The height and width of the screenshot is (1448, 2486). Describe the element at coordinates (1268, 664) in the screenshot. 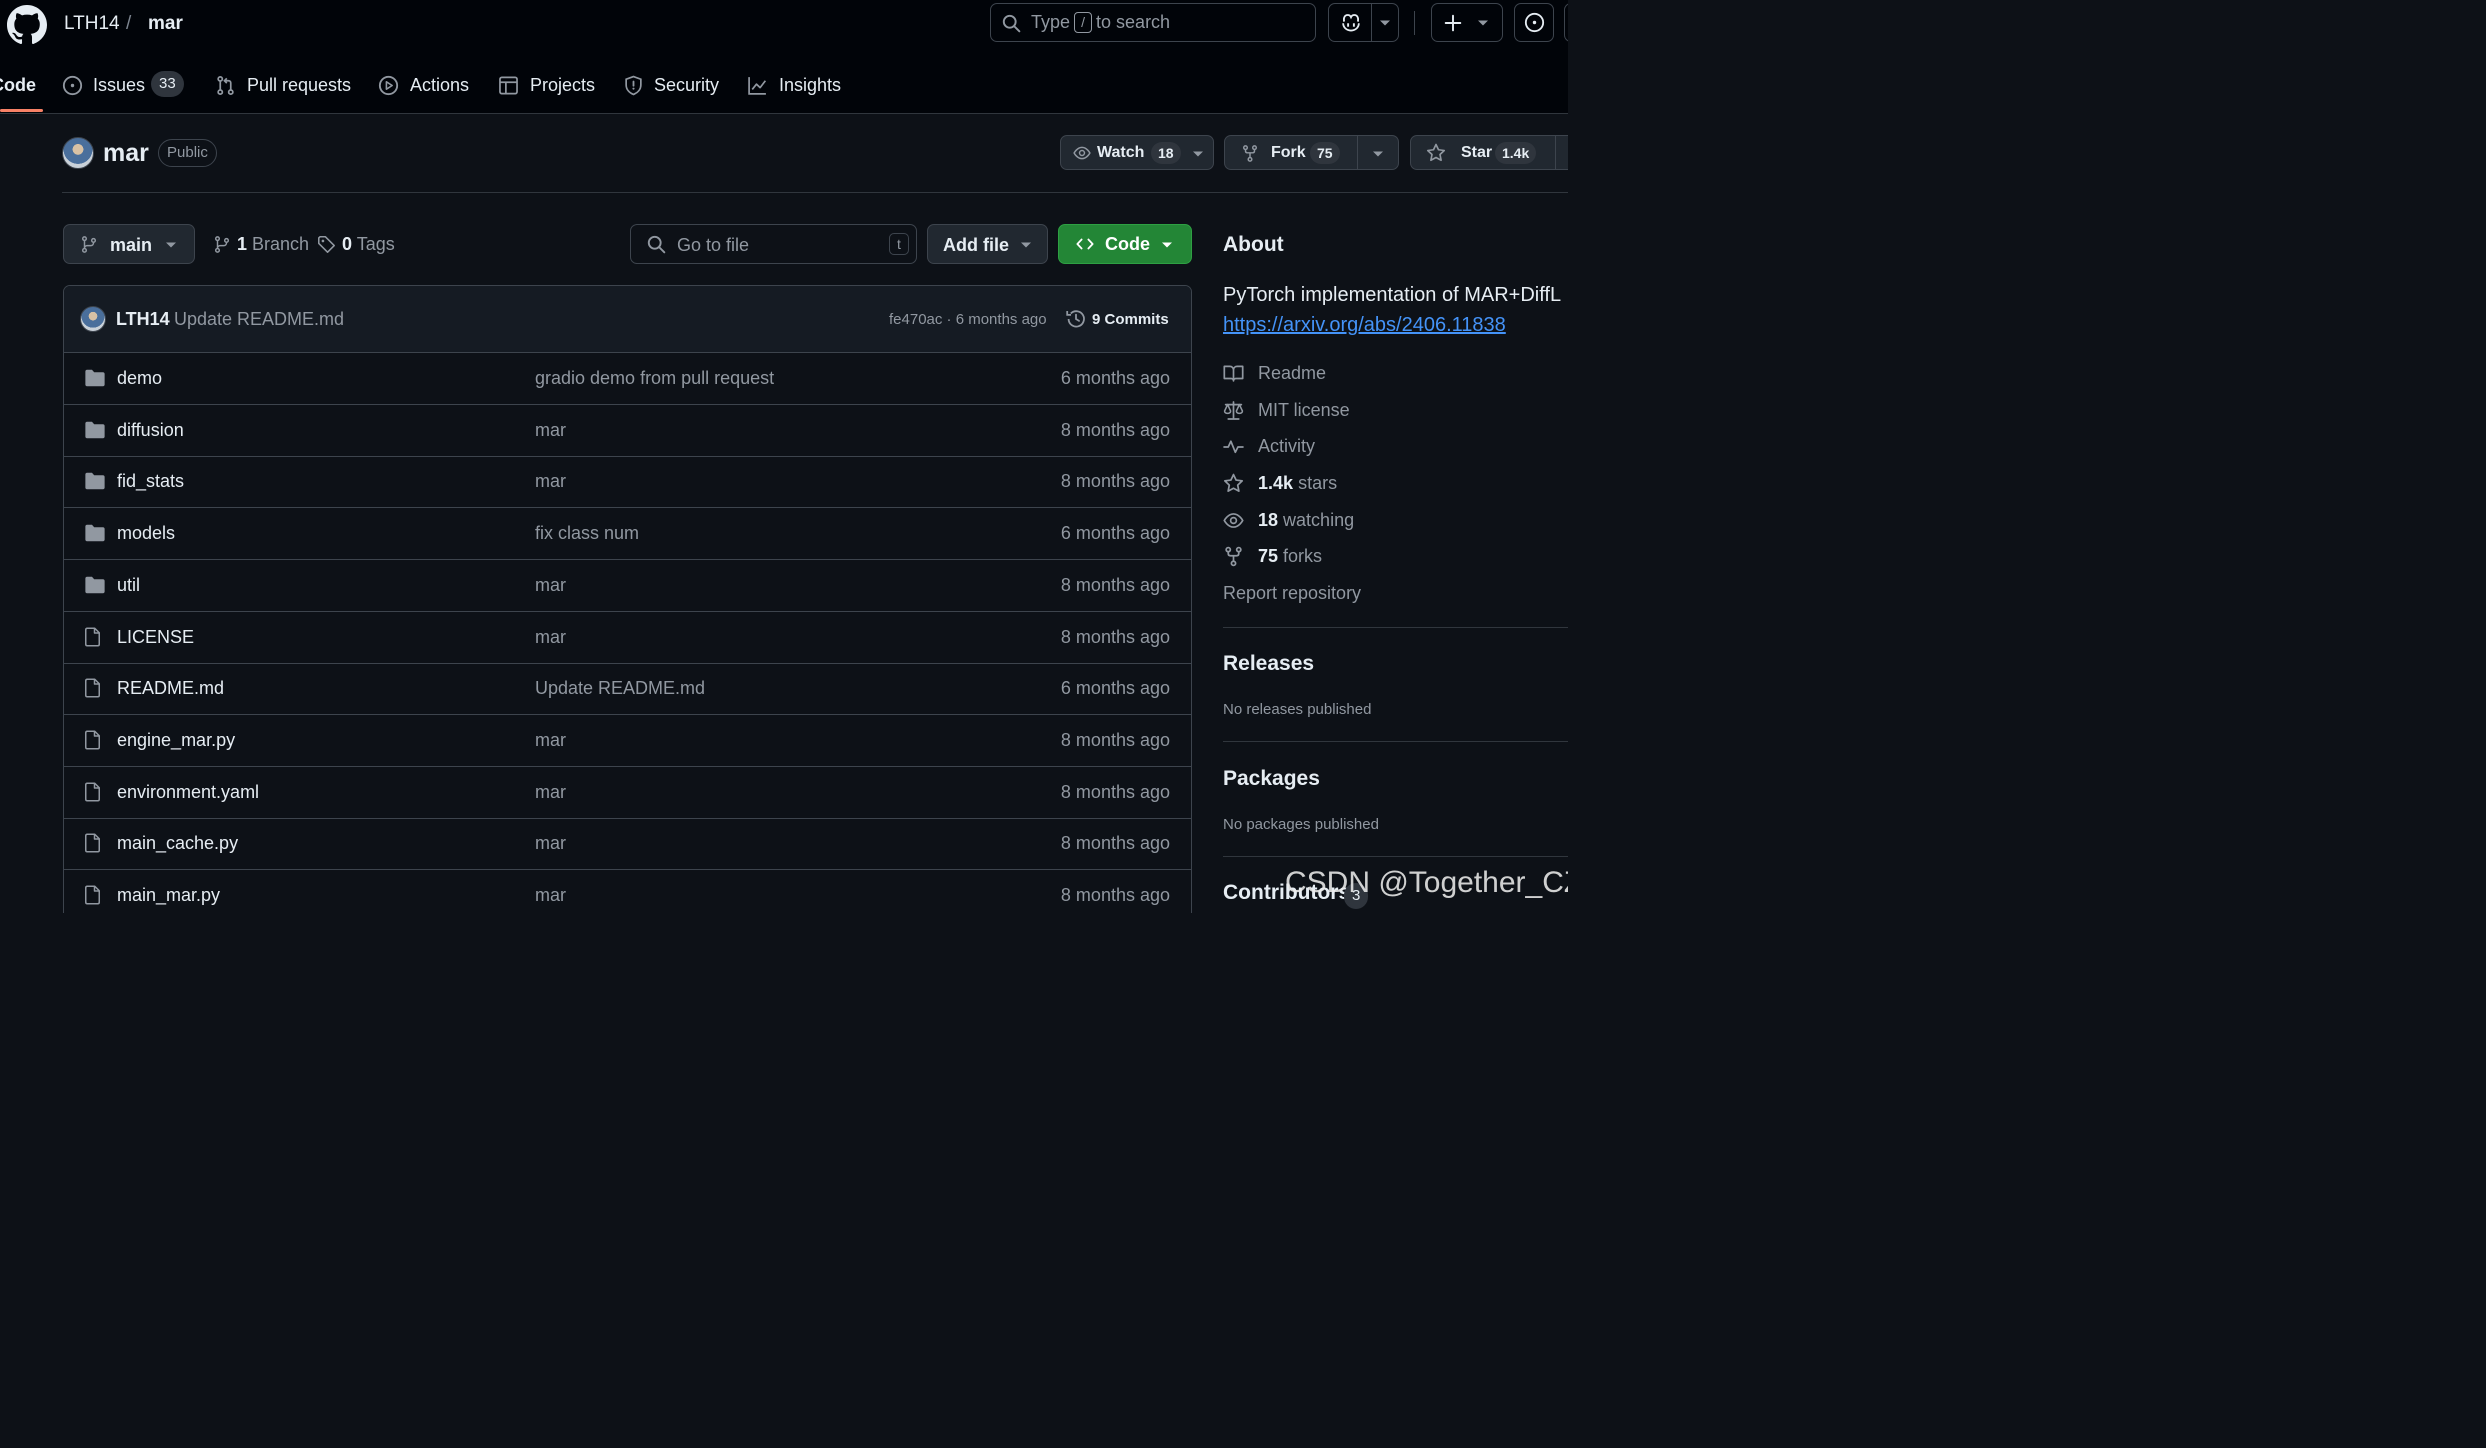

I see `releases-heading: Releases` at that location.